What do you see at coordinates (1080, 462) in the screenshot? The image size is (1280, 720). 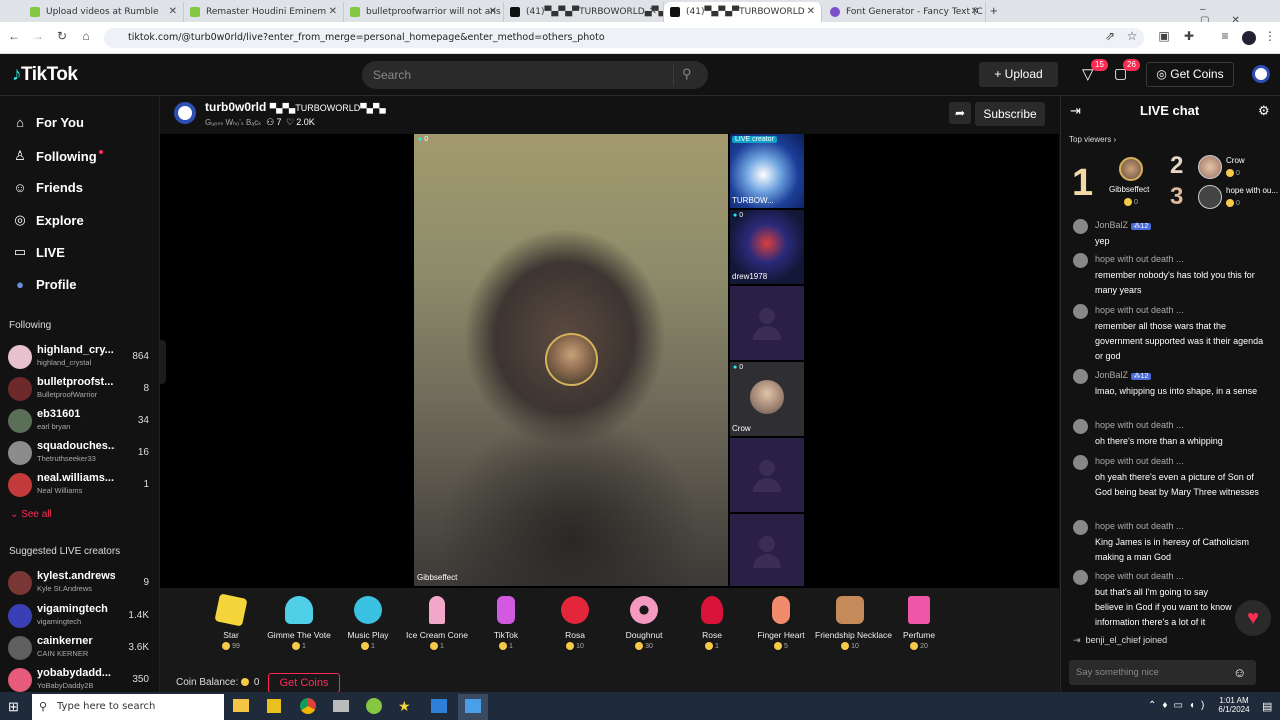 I see `avatar` at bounding box center [1080, 462].